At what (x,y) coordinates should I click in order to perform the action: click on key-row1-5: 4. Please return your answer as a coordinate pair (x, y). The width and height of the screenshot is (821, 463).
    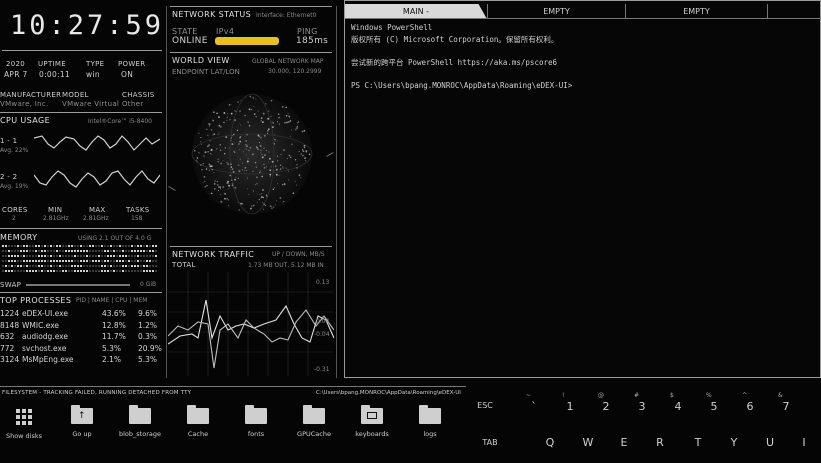
    Looking at the image, I should click on (678, 406).